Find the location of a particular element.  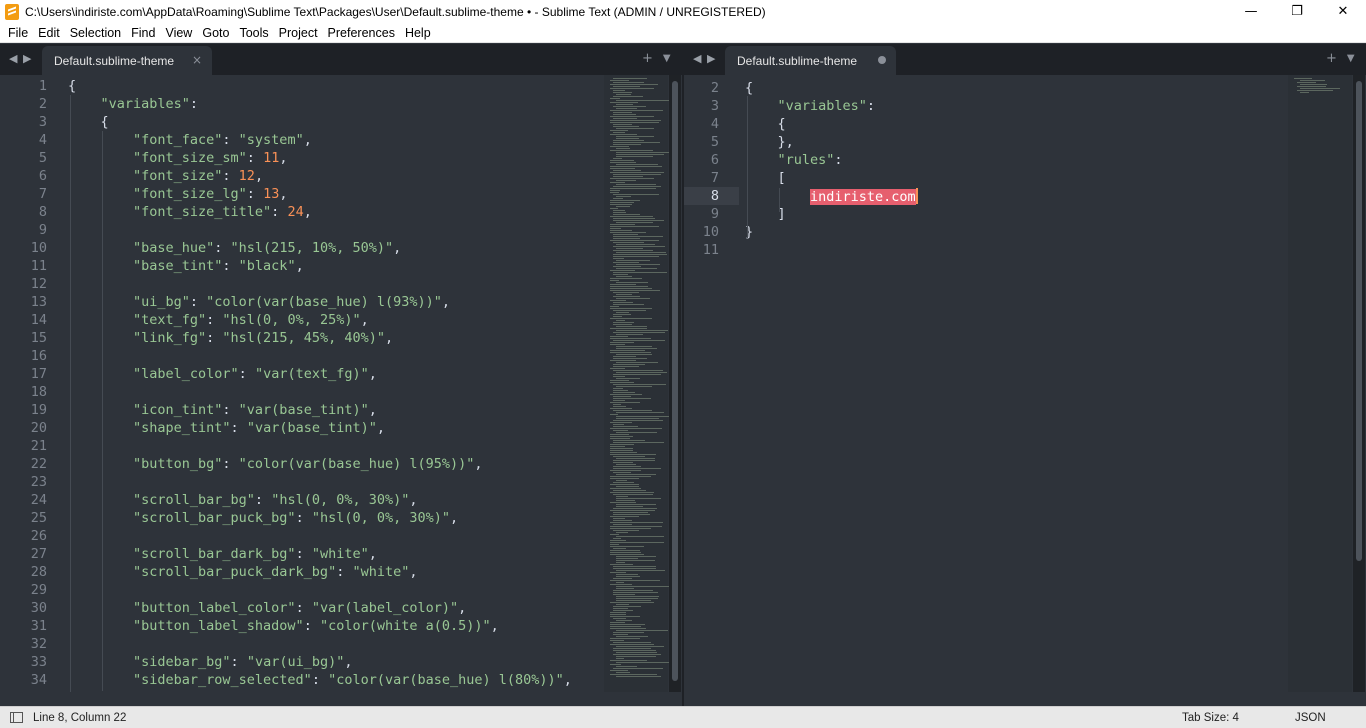

code-line: "scroll_bar_puck_bg": "hsl(0, 0%, 30%)", is located at coordinates (295, 518).